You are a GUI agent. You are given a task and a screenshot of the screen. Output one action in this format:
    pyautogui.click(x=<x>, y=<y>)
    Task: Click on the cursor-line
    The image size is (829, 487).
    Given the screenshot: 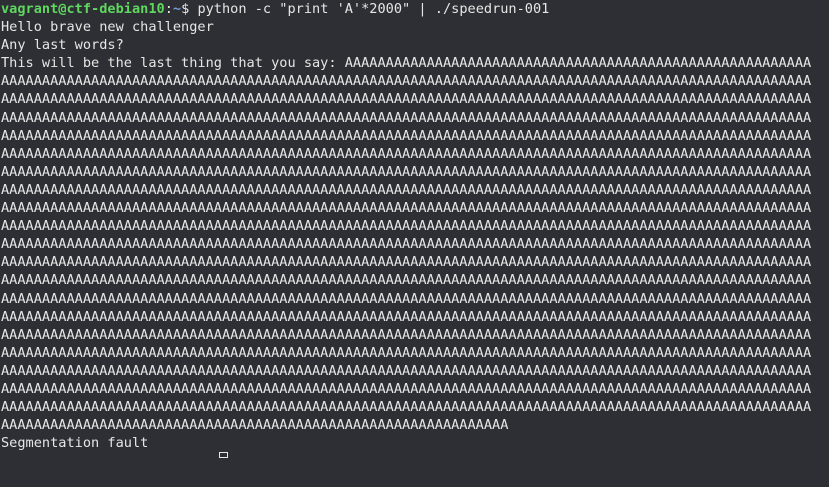 What is the action you would take?
    pyautogui.click(x=415, y=461)
    